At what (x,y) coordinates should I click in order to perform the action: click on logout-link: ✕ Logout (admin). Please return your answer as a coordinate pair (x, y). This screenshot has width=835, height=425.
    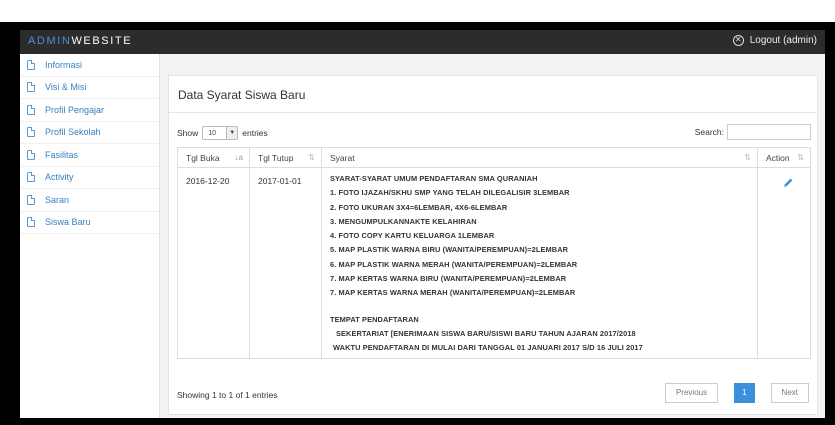
    Looking at the image, I should click on (774, 40).